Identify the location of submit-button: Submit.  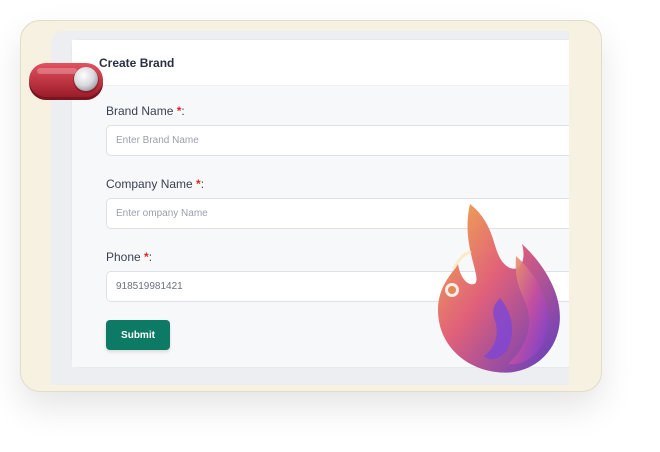
(138, 335).